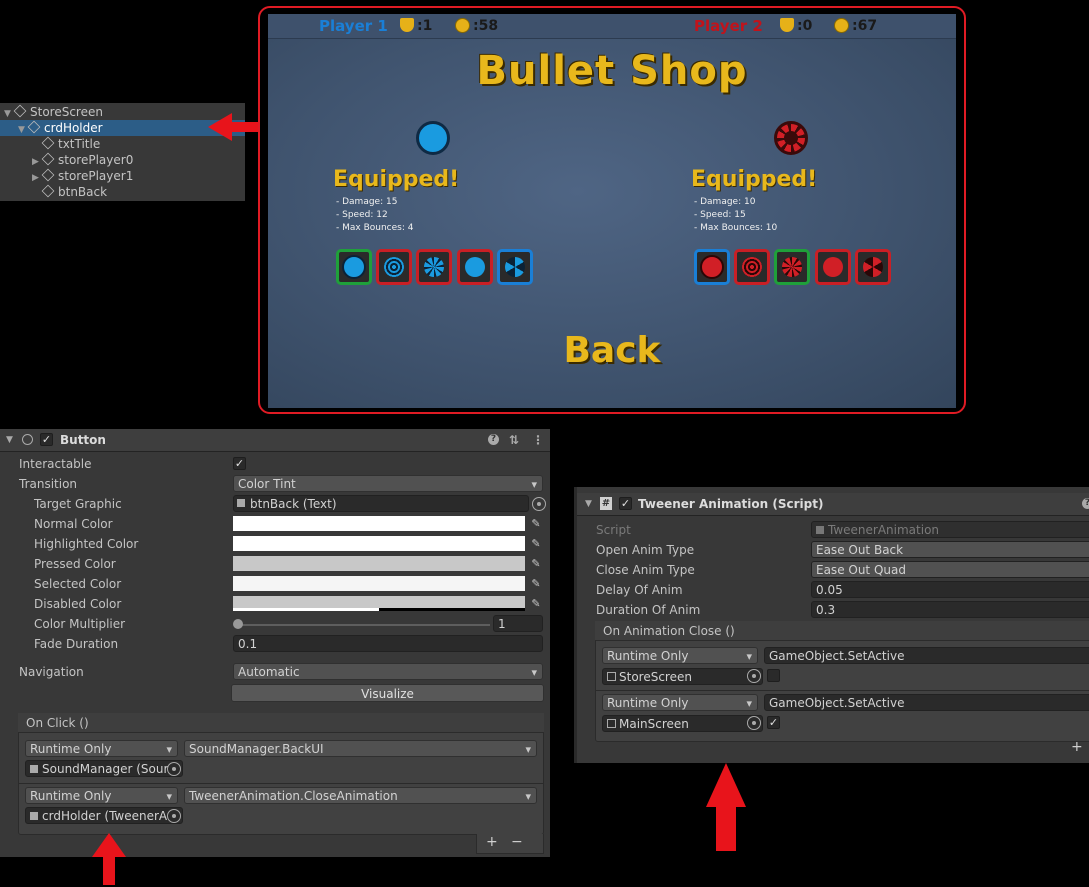  Describe the element at coordinates (360, 795) in the screenshot. I see `event2-function-dropdown: TweenerAnimation.CloseAnimation` at that location.